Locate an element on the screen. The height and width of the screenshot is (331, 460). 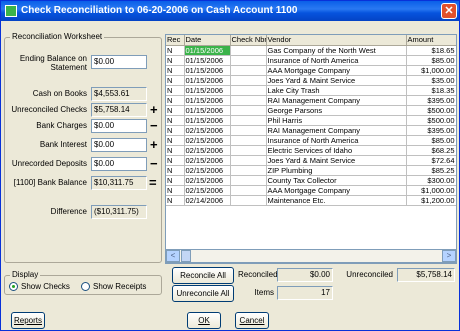
table-header-row: Rec Date Check Nbr Vendor Amount is located at coordinates (311, 40).